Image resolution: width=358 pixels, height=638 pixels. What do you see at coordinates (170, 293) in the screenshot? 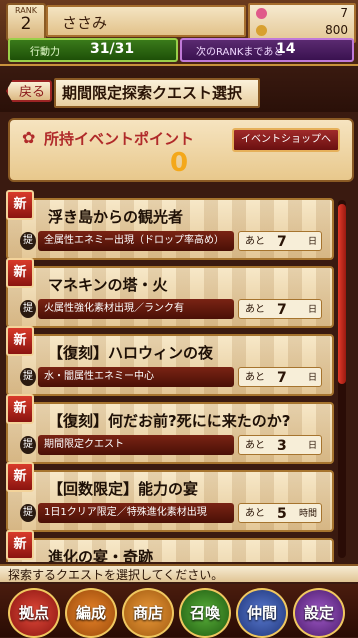
I see `quest-card: 新 マネキンの塔・火 提 火属性強化素材出現／ランク有 あと 7 日` at bounding box center [170, 293].